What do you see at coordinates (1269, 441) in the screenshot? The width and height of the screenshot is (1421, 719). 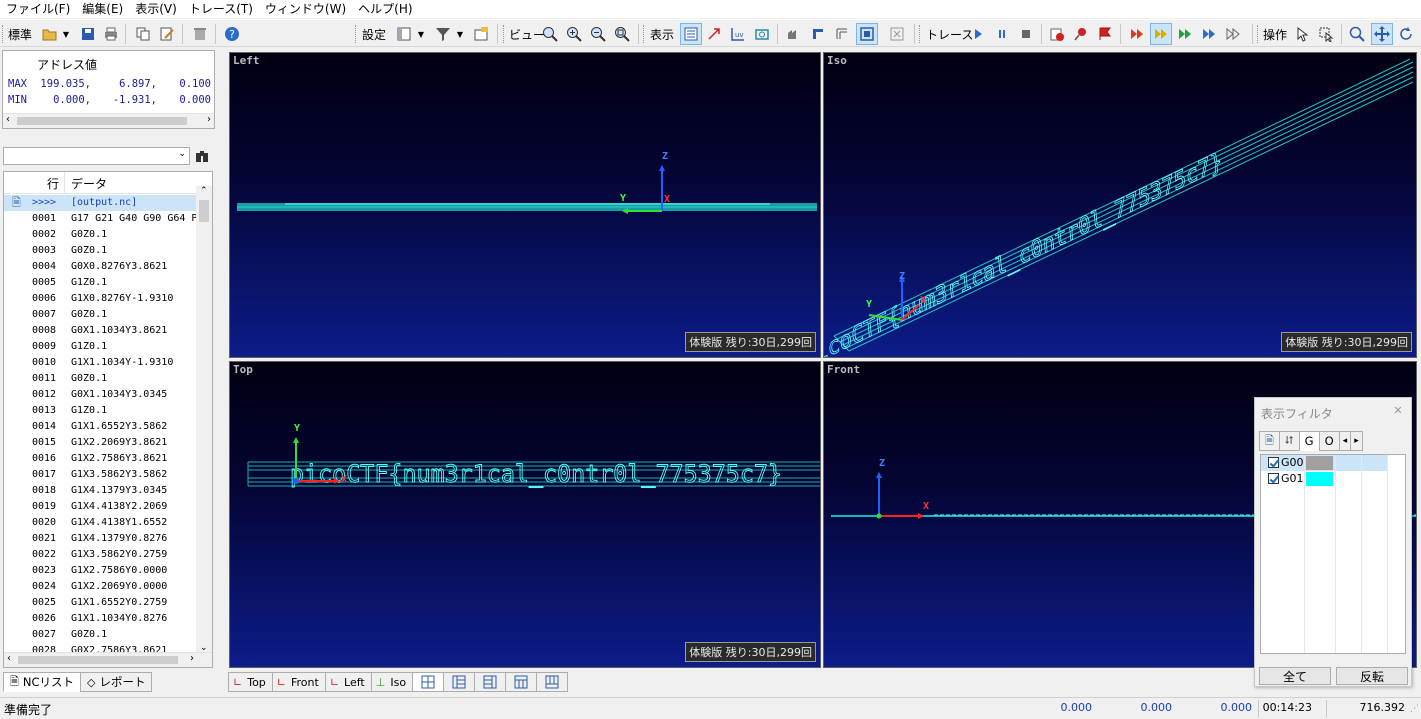 I see `filter-tab-document: 🗎` at bounding box center [1269, 441].